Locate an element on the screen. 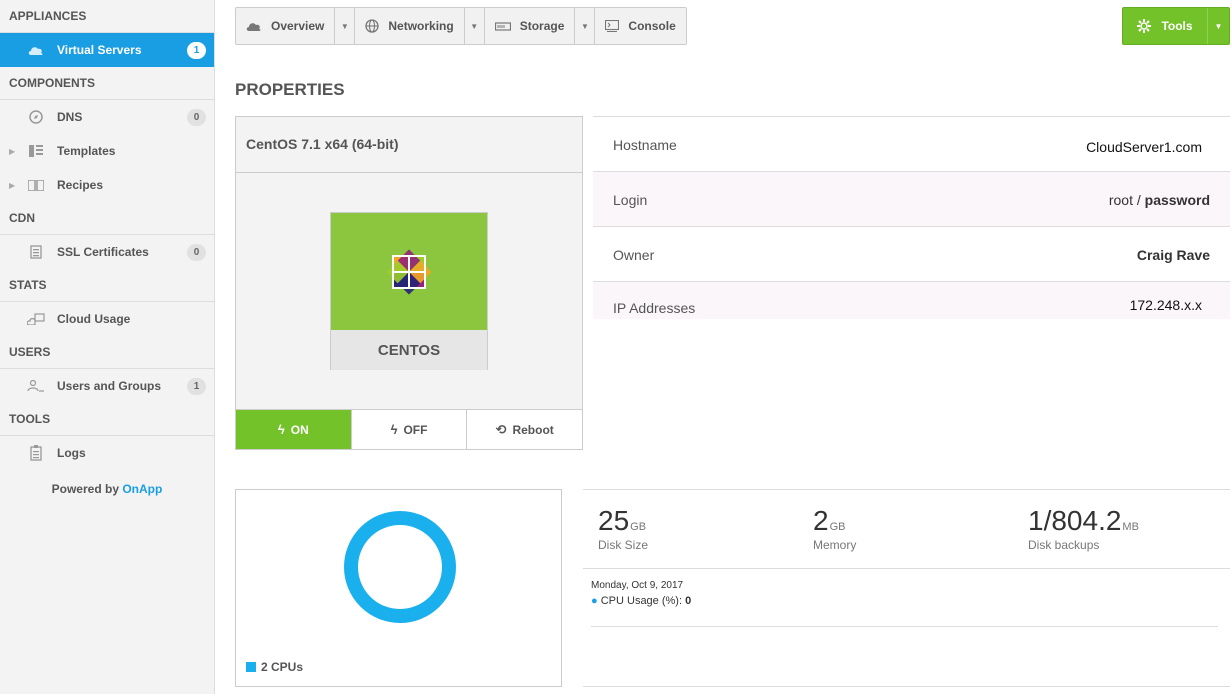 Image resolution: width=1232 pixels, height=694 pixels. chart-tooltip: ● CPU Usage (%): 0 is located at coordinates (641, 601).